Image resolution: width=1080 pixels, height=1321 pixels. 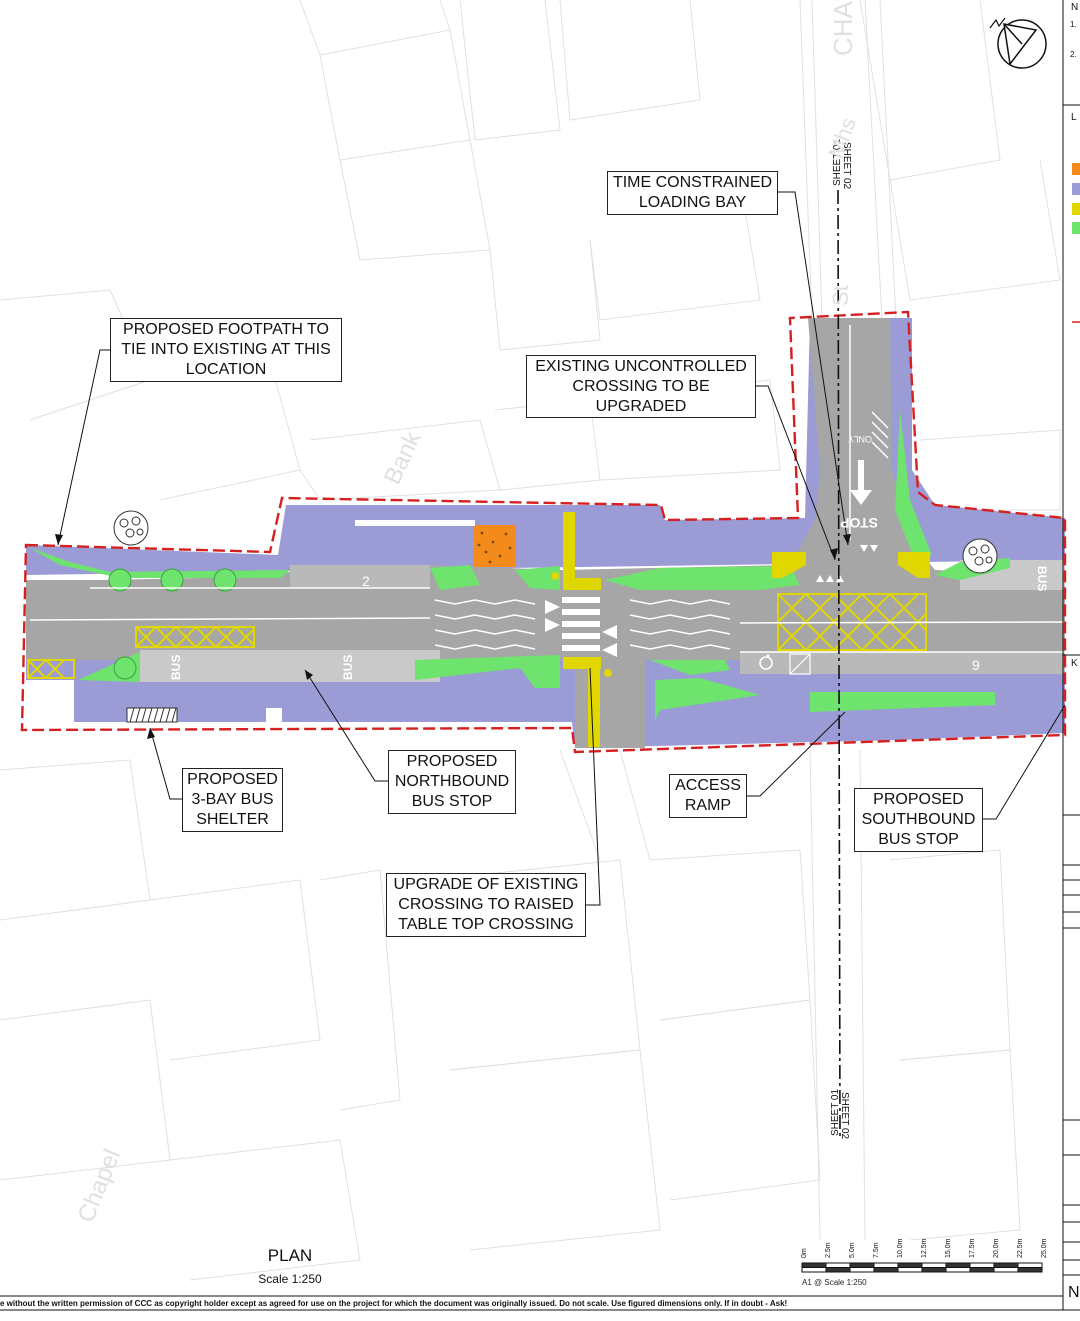 I want to click on callout-time-constrained-loading-bay: TIME CONSTRAINED LOADING BAY, so click(x=692, y=193).